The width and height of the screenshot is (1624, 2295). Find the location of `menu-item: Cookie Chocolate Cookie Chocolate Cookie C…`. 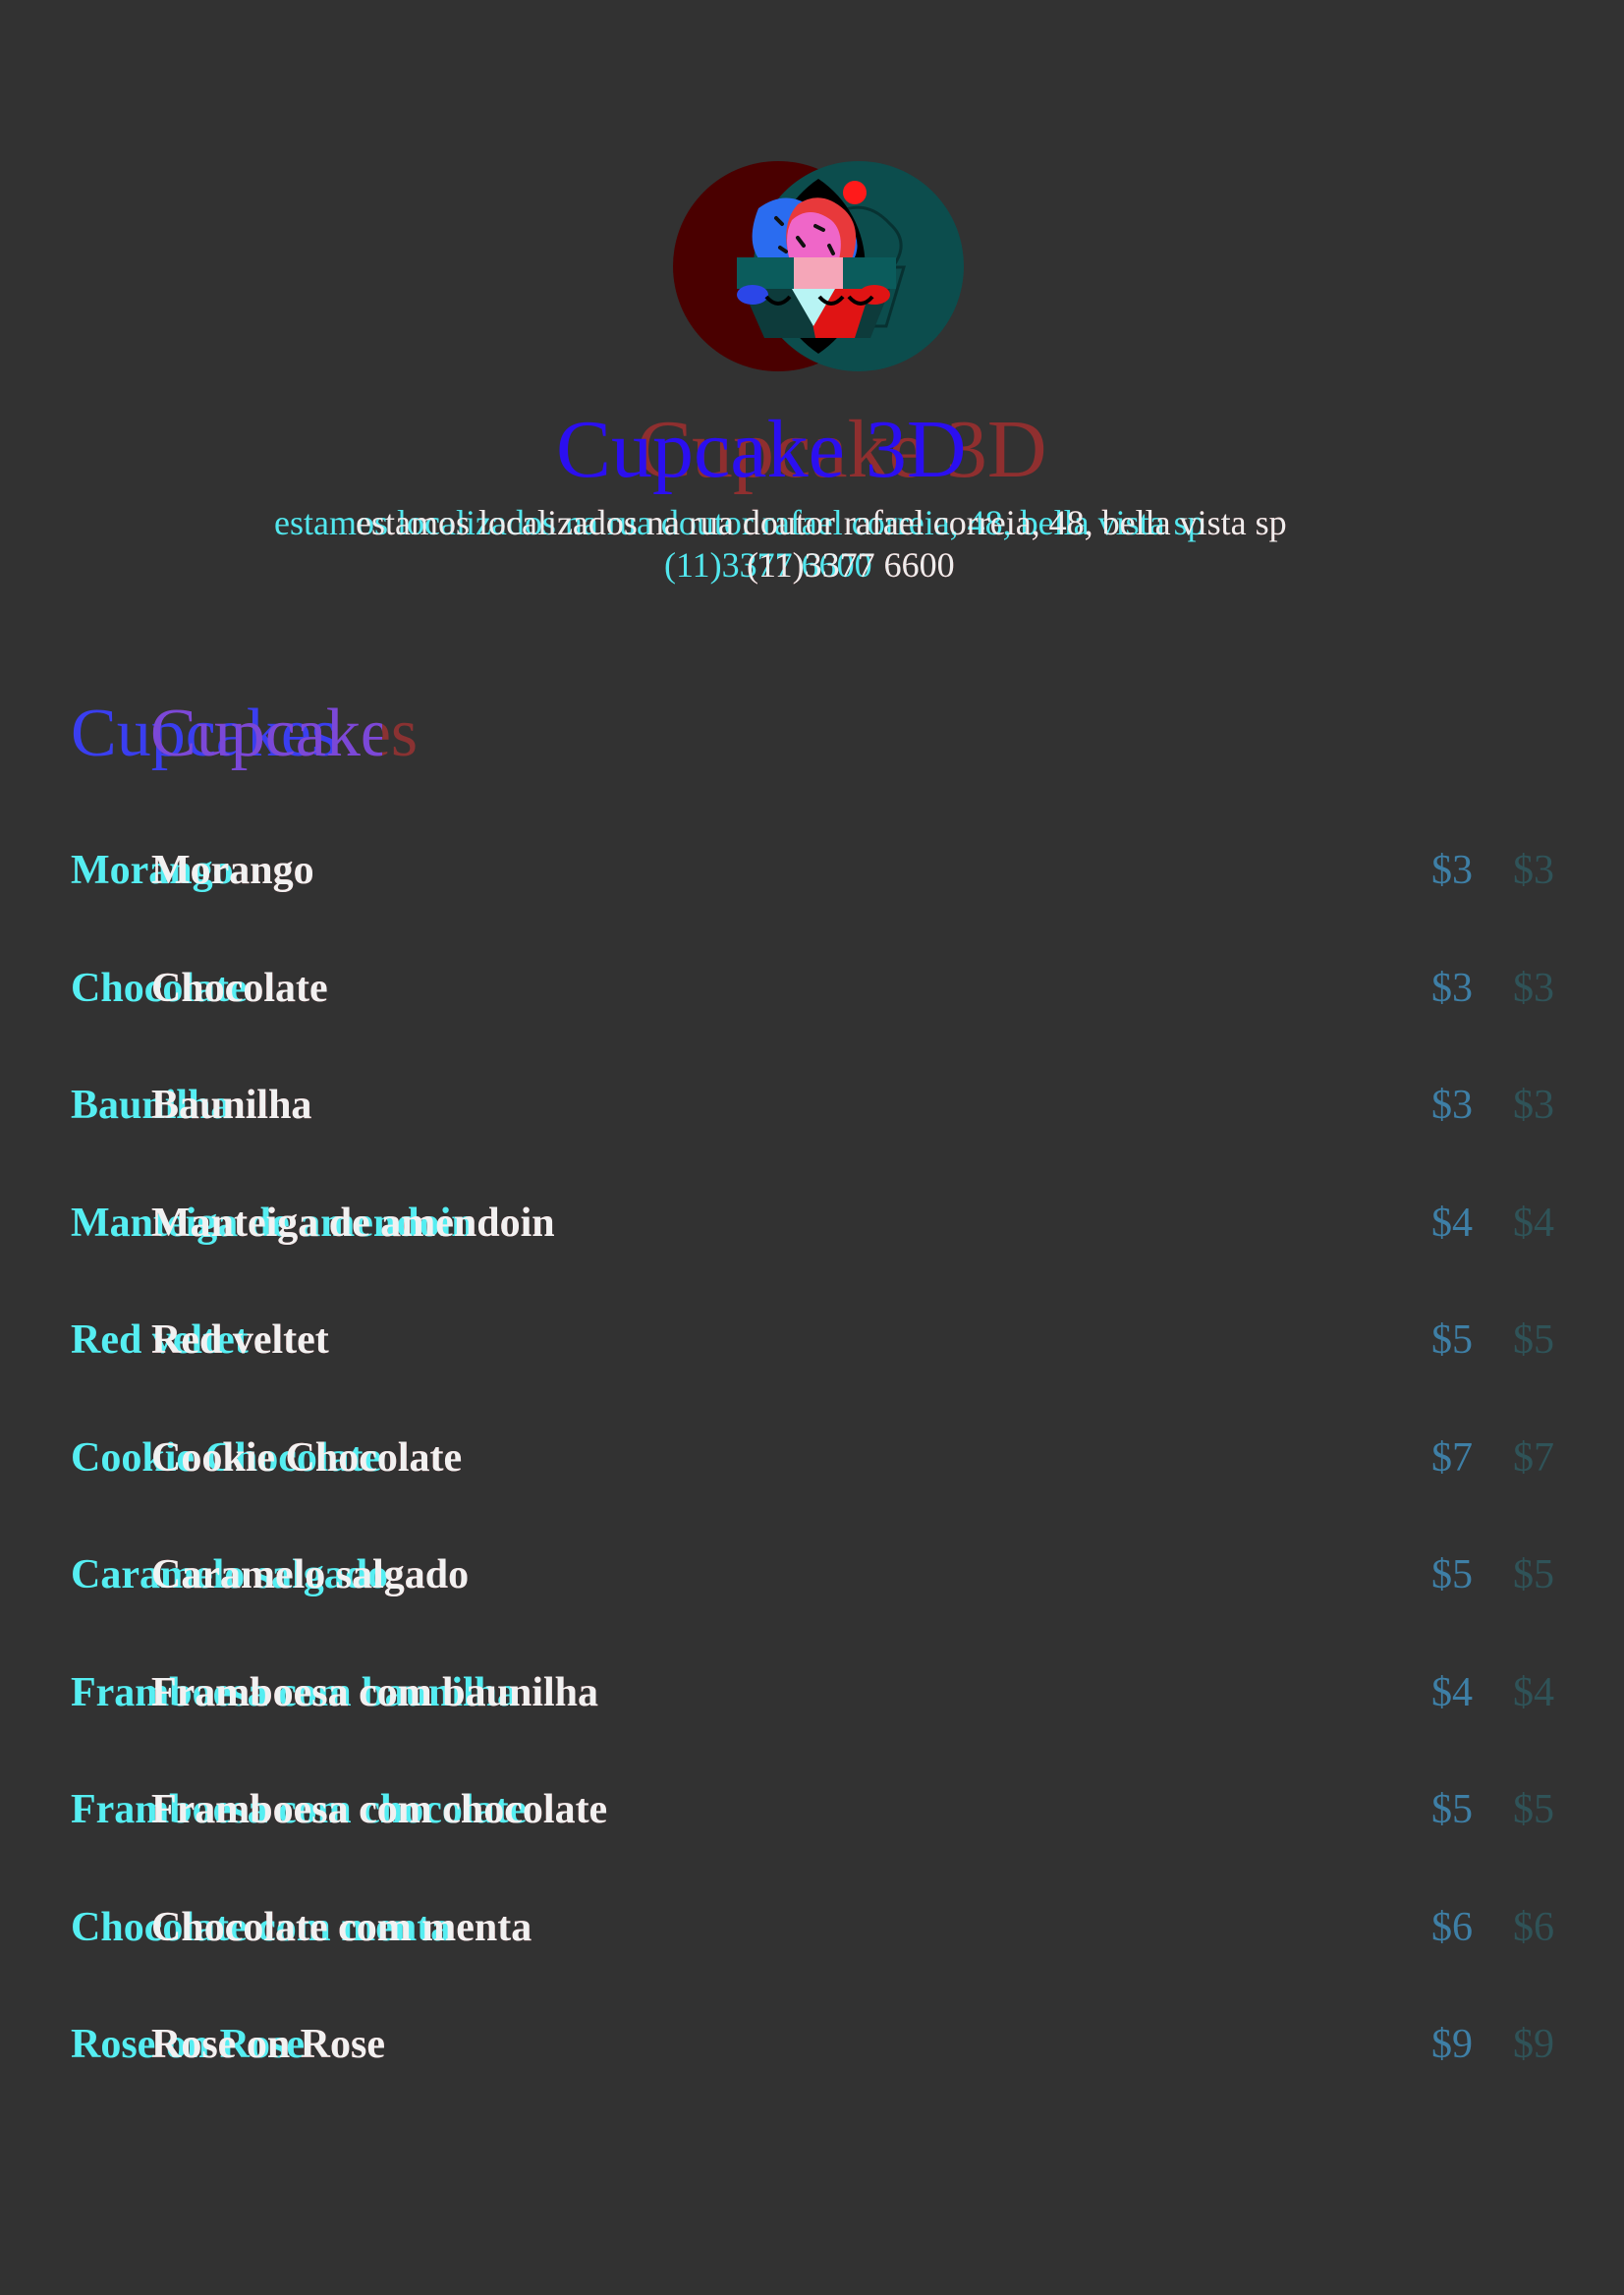

menu-item: Cookie Chocolate Cookie Chocolate Cookie C… is located at coordinates (812, 1491).